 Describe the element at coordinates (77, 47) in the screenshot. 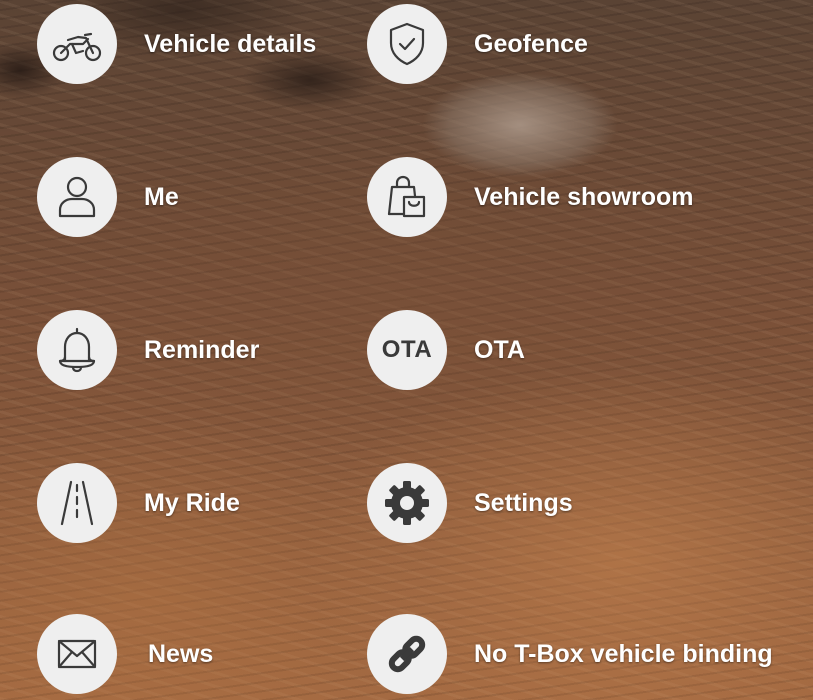

I see `motorcycle-icon` at that location.